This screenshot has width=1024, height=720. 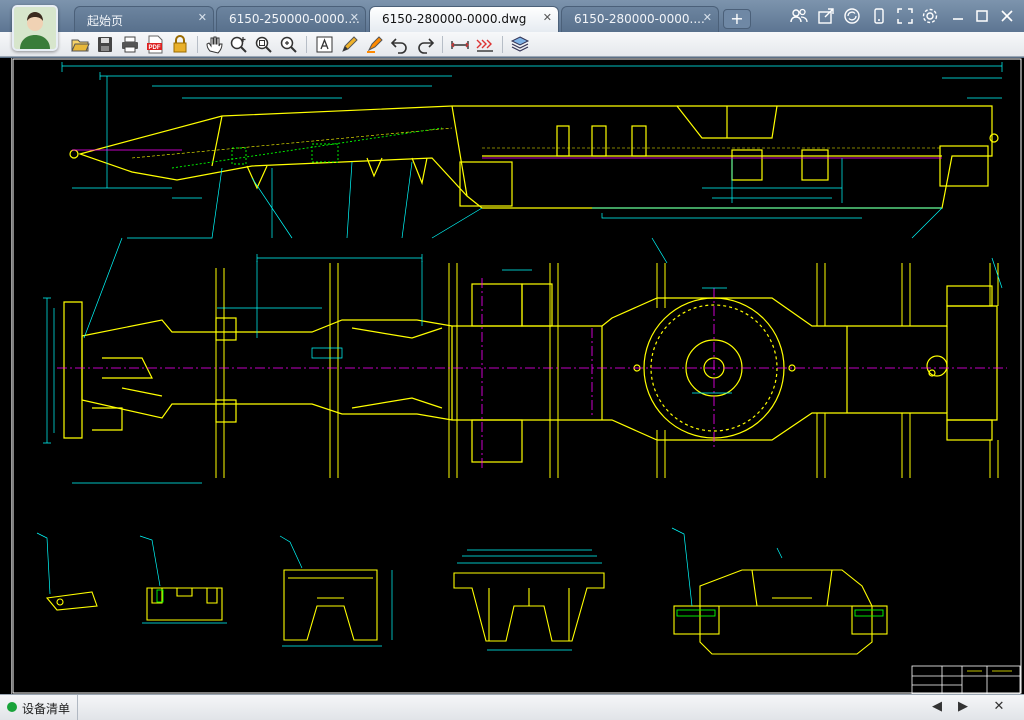 What do you see at coordinates (799, 16) in the screenshot?
I see `users-icon` at bounding box center [799, 16].